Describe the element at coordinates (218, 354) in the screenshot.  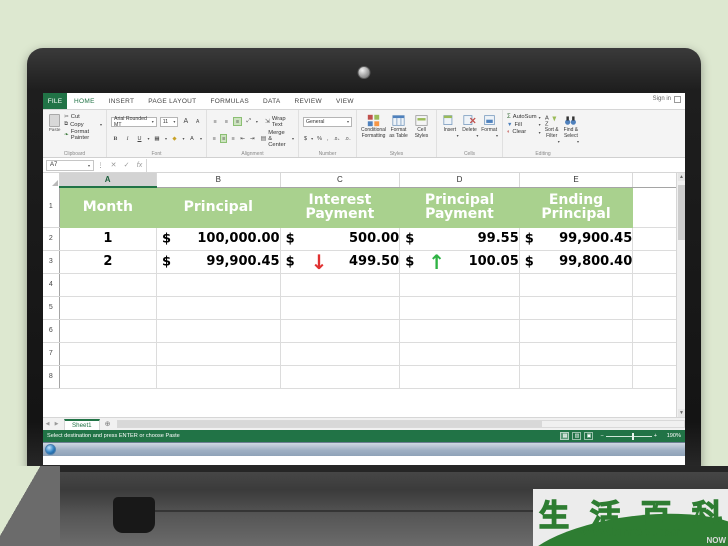
I see `cell-b7` at that location.